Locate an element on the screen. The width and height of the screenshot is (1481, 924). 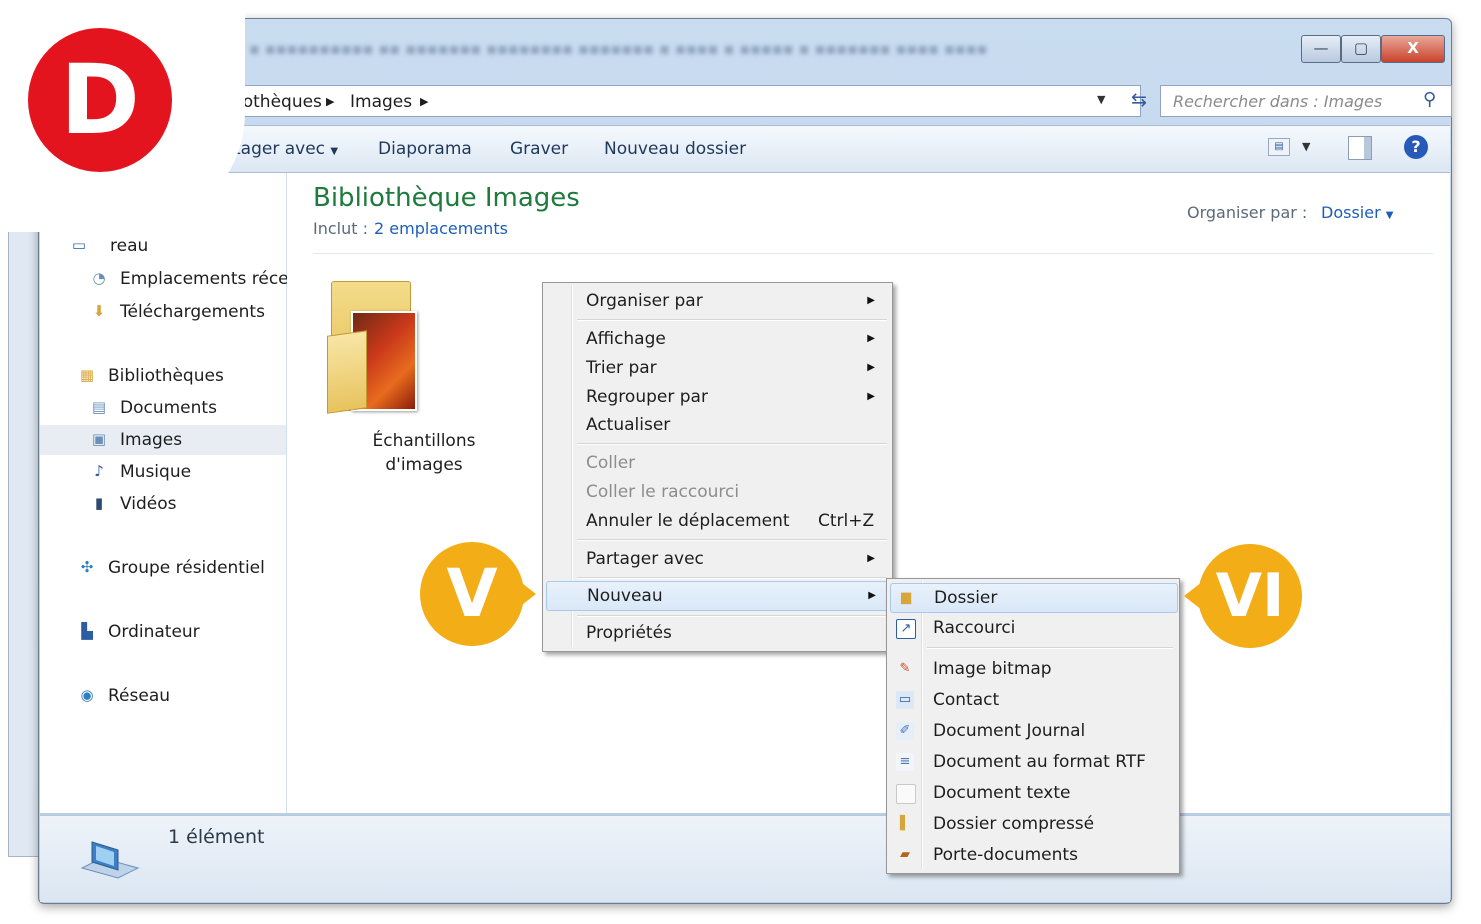
includes-label: Inclut : is located at coordinates (340, 228).